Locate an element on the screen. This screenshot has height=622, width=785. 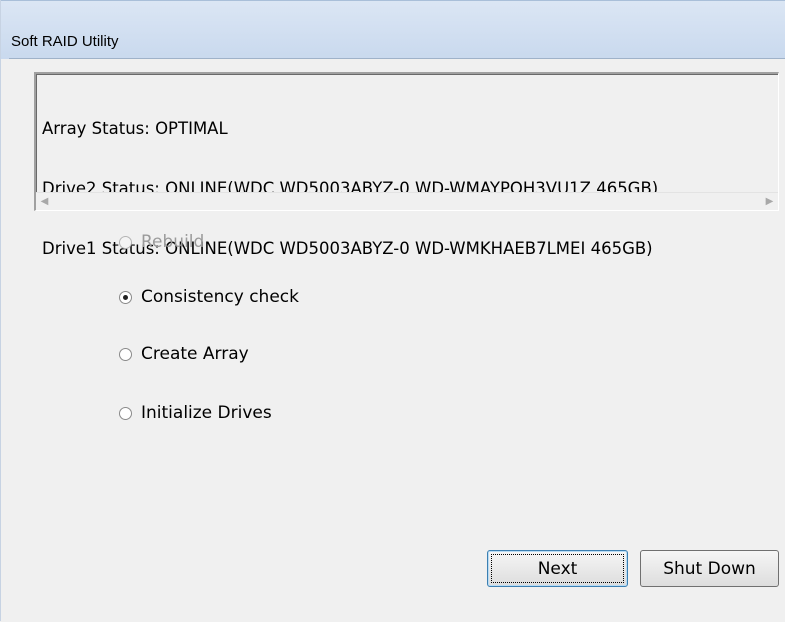
rebuild-radio is located at coordinates (125, 242).